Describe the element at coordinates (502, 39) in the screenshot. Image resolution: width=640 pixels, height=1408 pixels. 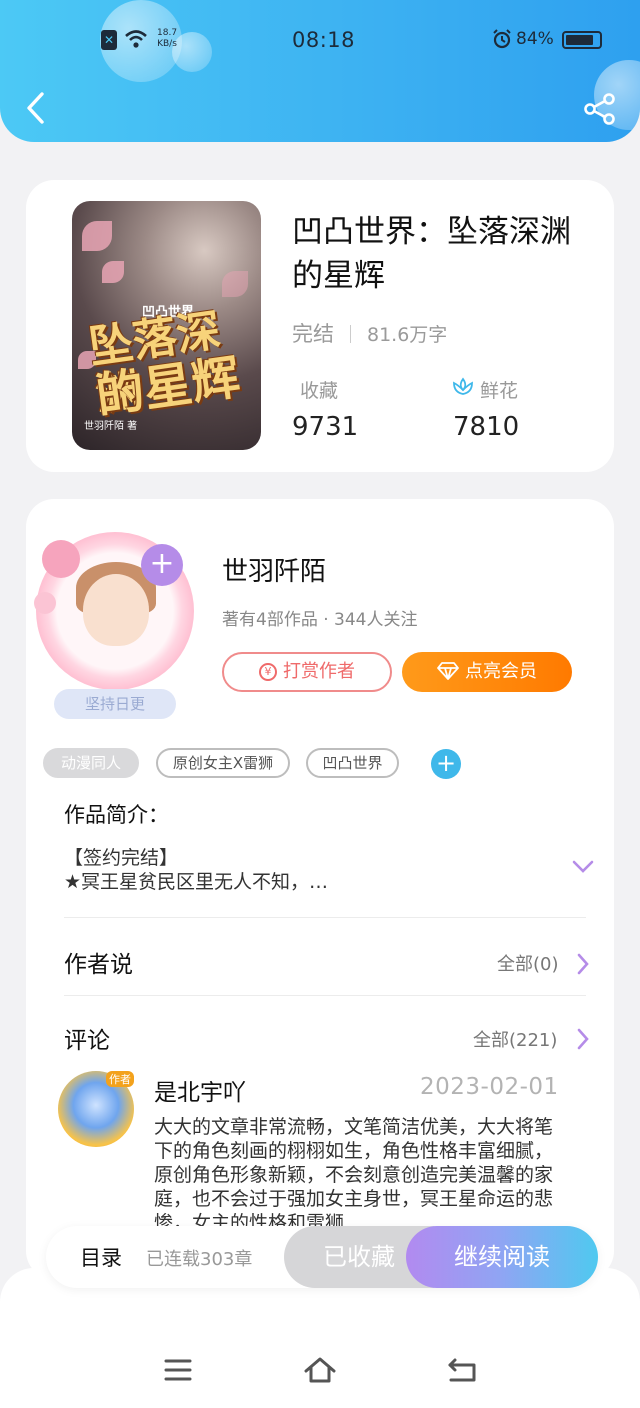
I see `alarm-icon` at that location.